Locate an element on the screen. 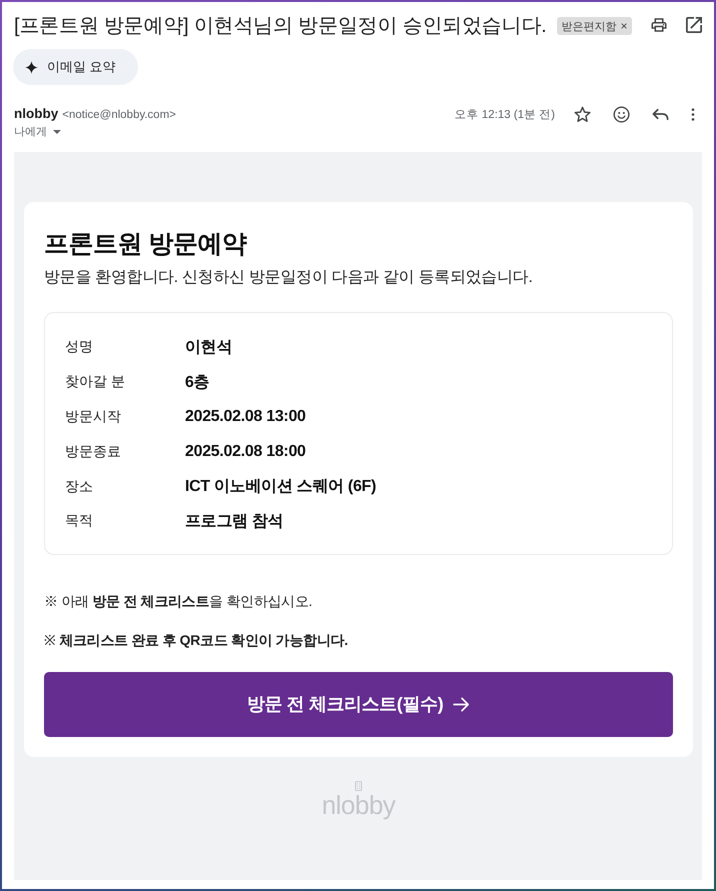 The image size is (716, 891). caret-icon is located at coordinates (57, 132).